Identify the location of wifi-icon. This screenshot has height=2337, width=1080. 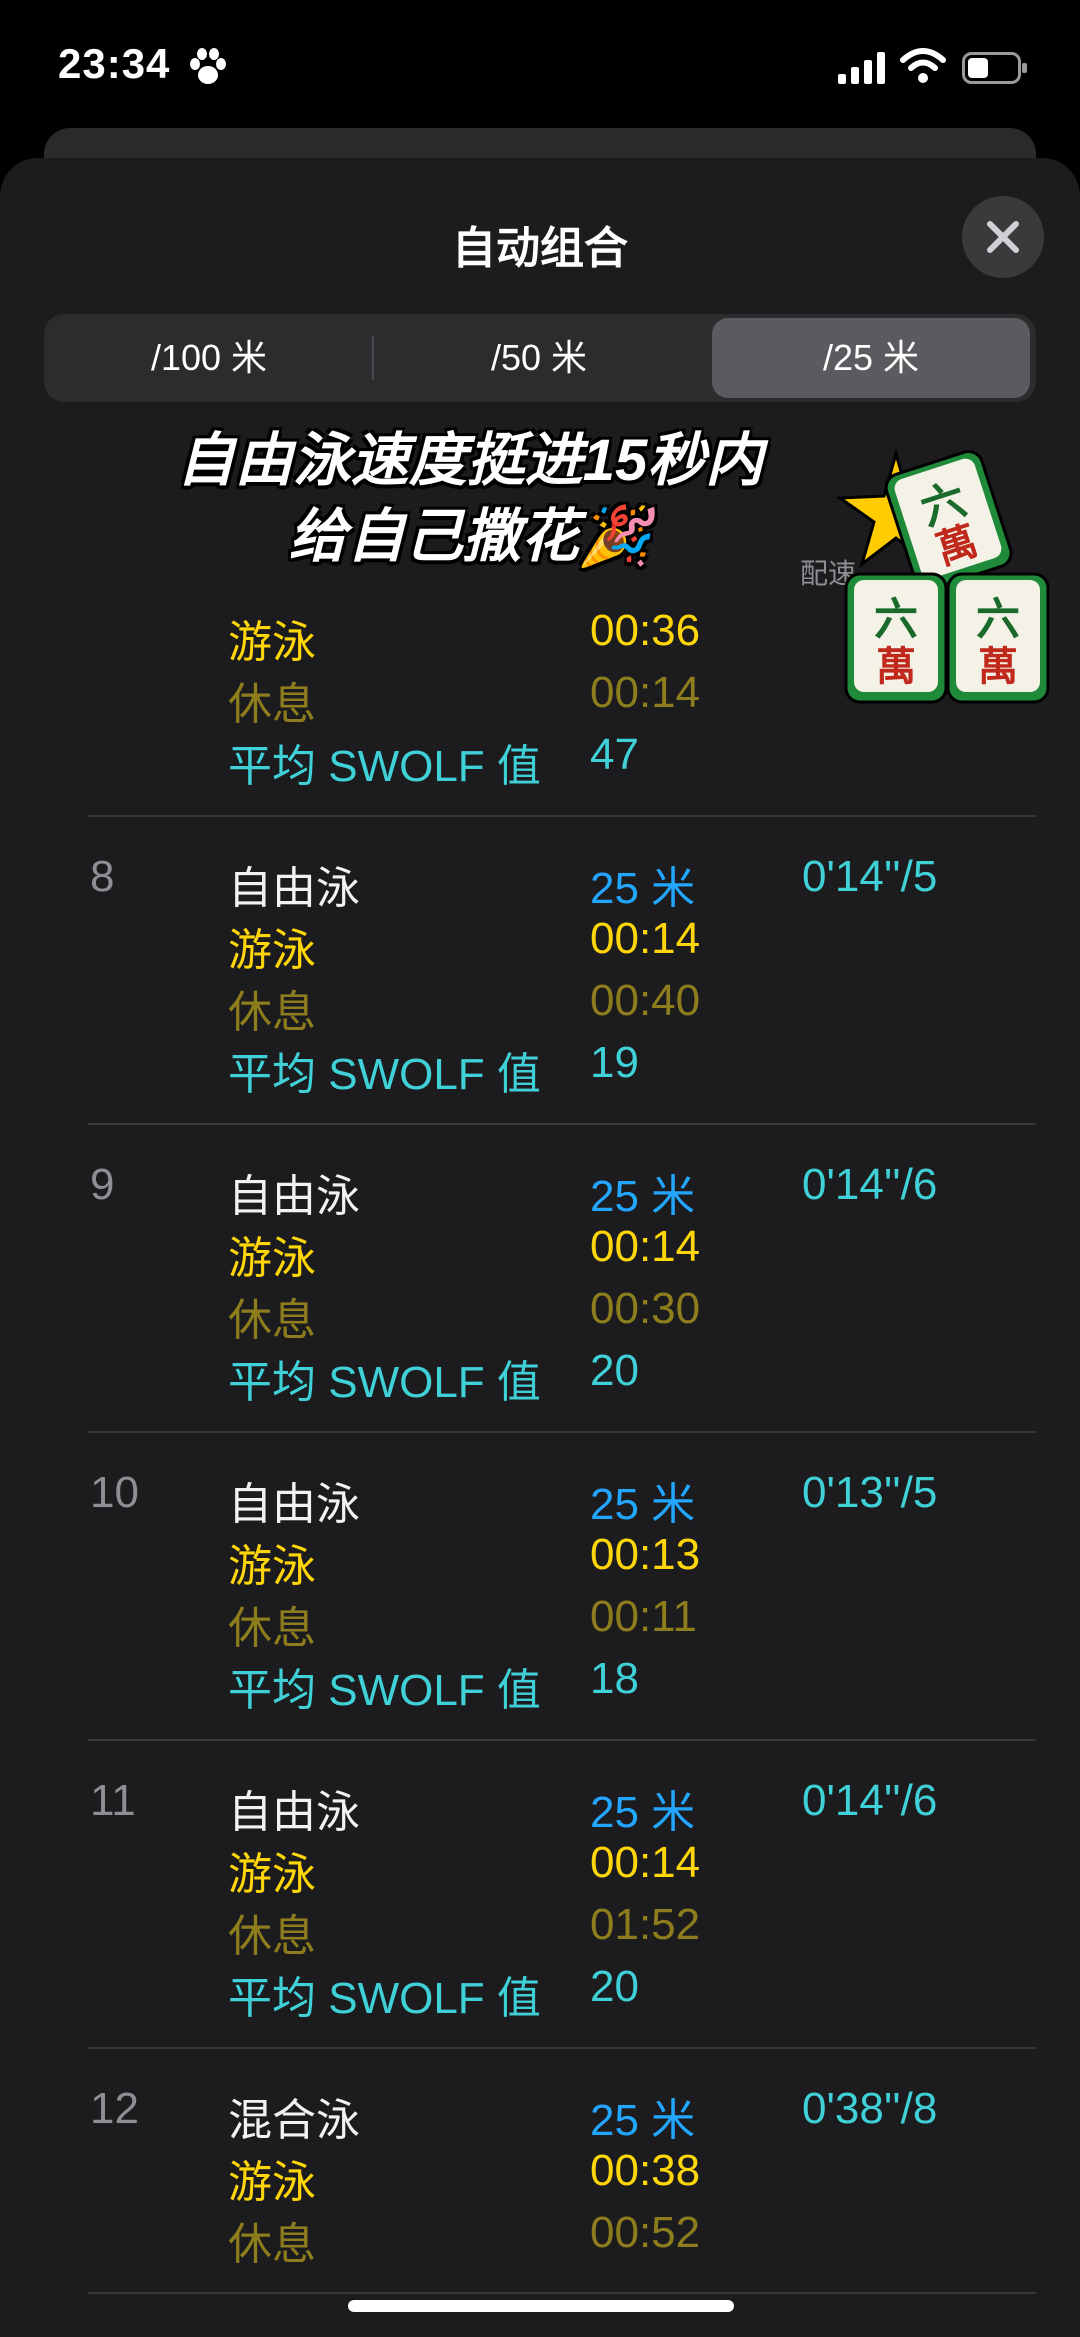
(923, 68).